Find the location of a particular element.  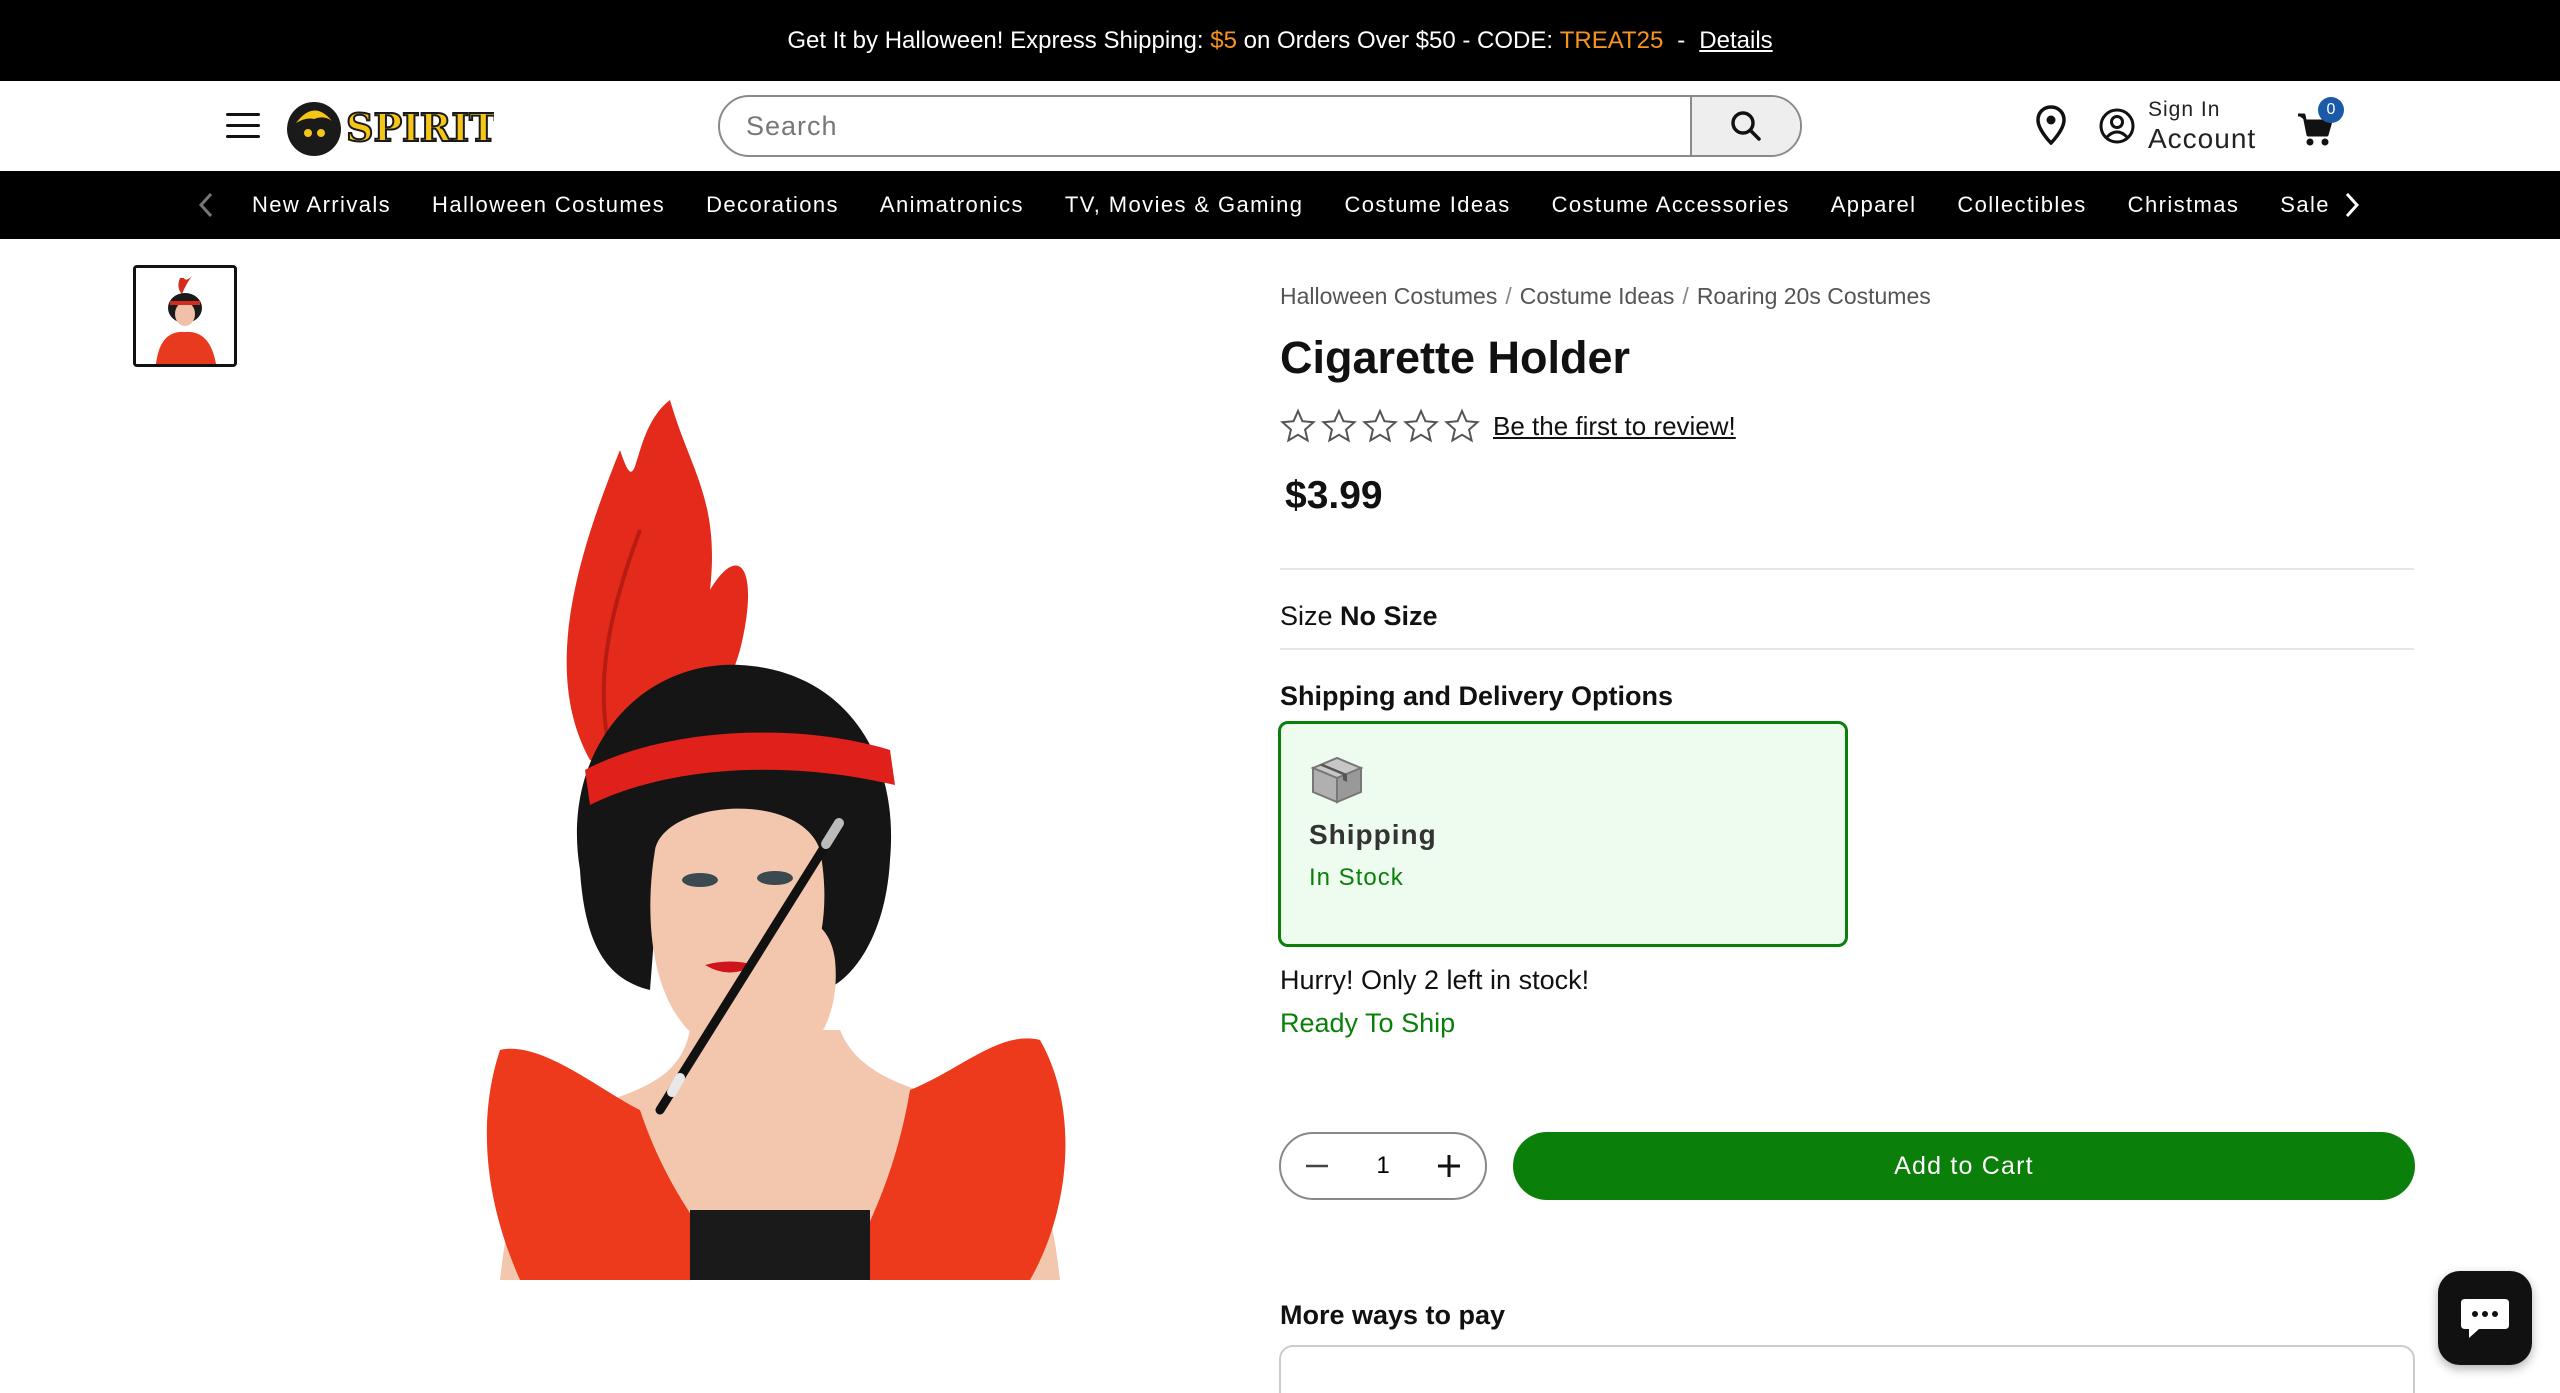

quantity-stepper is located at coordinates (1383, 1166).